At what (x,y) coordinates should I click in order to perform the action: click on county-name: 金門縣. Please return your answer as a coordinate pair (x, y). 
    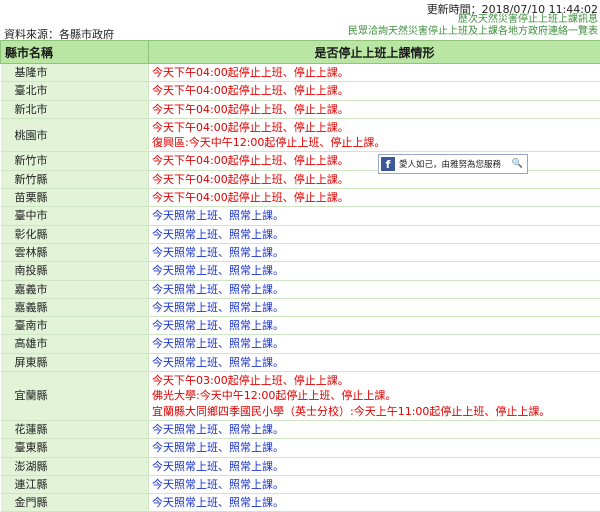
    Looking at the image, I should click on (75, 503).